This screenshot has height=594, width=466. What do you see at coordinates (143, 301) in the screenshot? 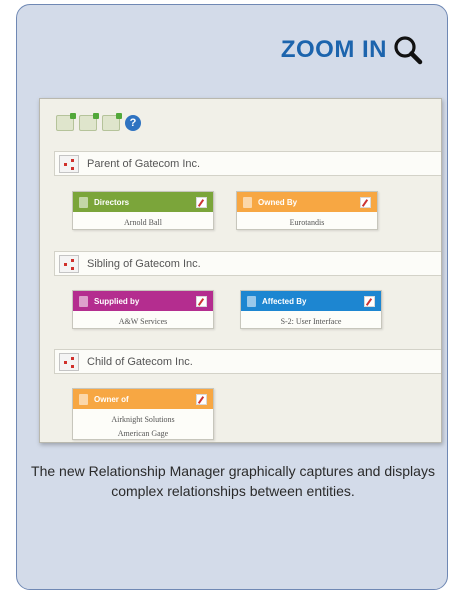
I see `box-header: Supplied by` at bounding box center [143, 301].